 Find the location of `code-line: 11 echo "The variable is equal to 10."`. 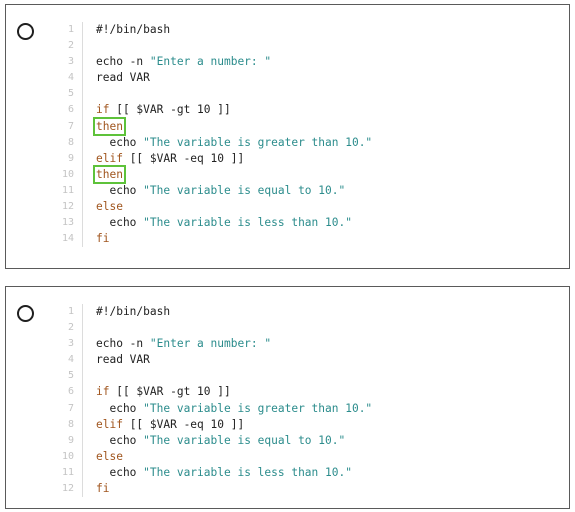

code-line: 11 echo "The variable is equal to 10." is located at coordinates (214, 191).